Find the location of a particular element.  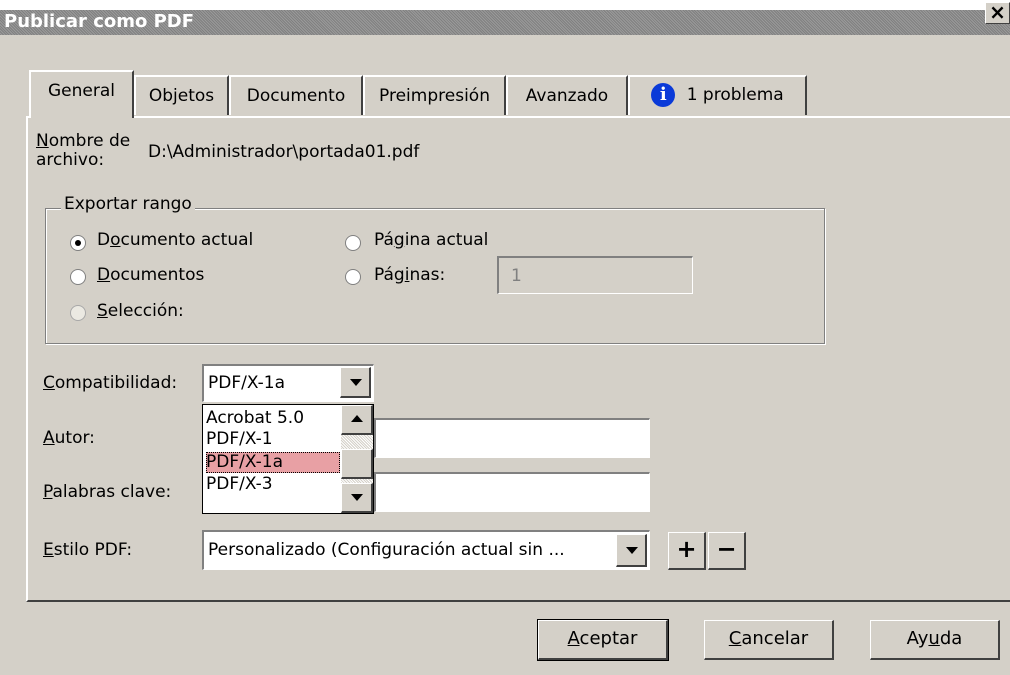

tab-preimpresion: Preimpresión is located at coordinates (434, 95).